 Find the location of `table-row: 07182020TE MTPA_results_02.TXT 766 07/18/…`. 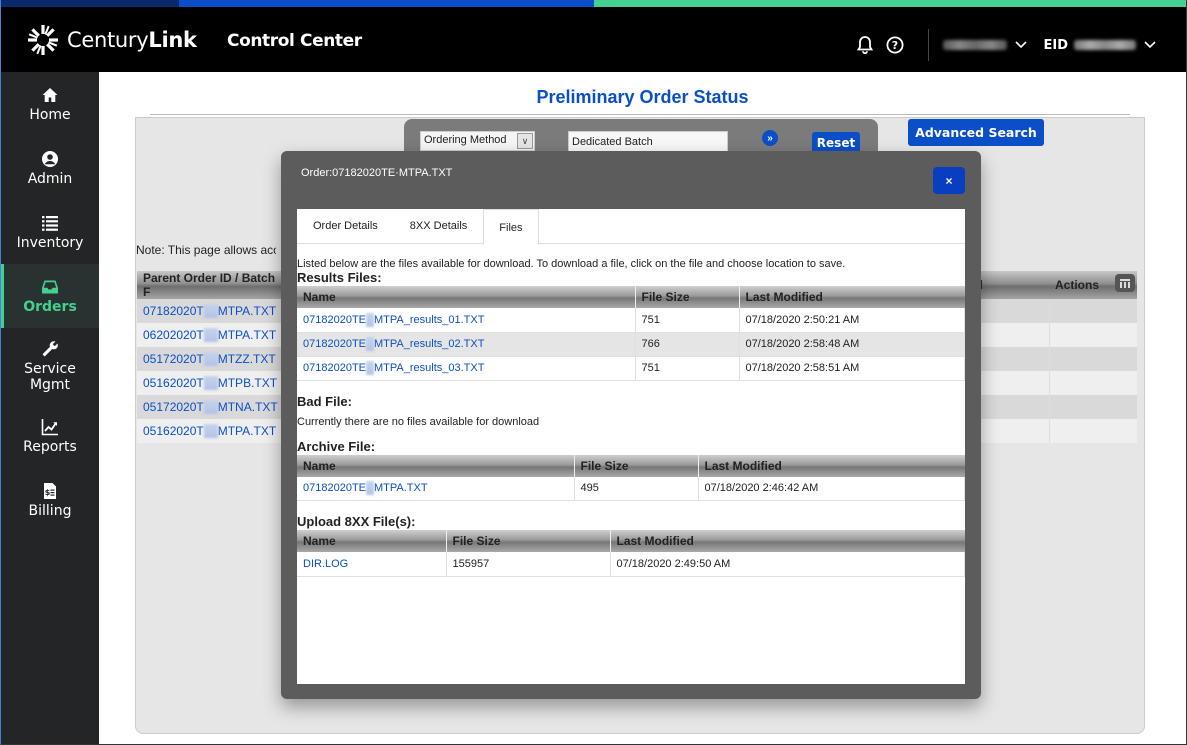

table-row: 07182020TE MTPA_results_02.TXT 766 07/18/… is located at coordinates (631, 344).